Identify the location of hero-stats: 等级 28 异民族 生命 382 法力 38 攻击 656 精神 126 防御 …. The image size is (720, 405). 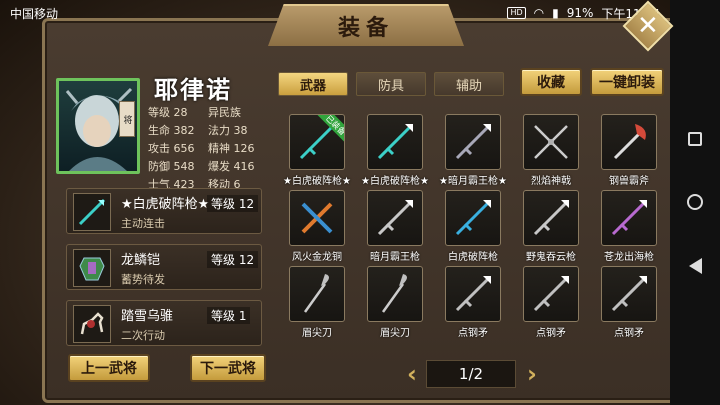
(208, 148).